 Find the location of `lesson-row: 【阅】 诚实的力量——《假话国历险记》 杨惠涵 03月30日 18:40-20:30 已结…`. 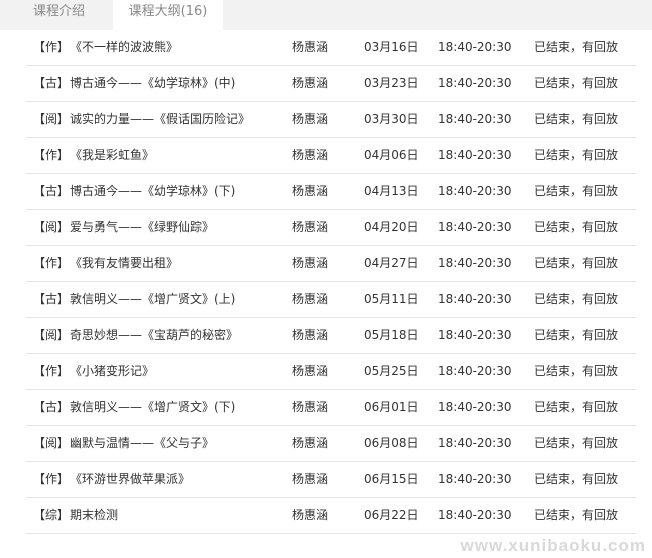

lesson-row: 【阅】 诚实的力量——《假话国历险记》 杨惠涵 03月30日 18:40-20:30 已结… is located at coordinates (331, 120).